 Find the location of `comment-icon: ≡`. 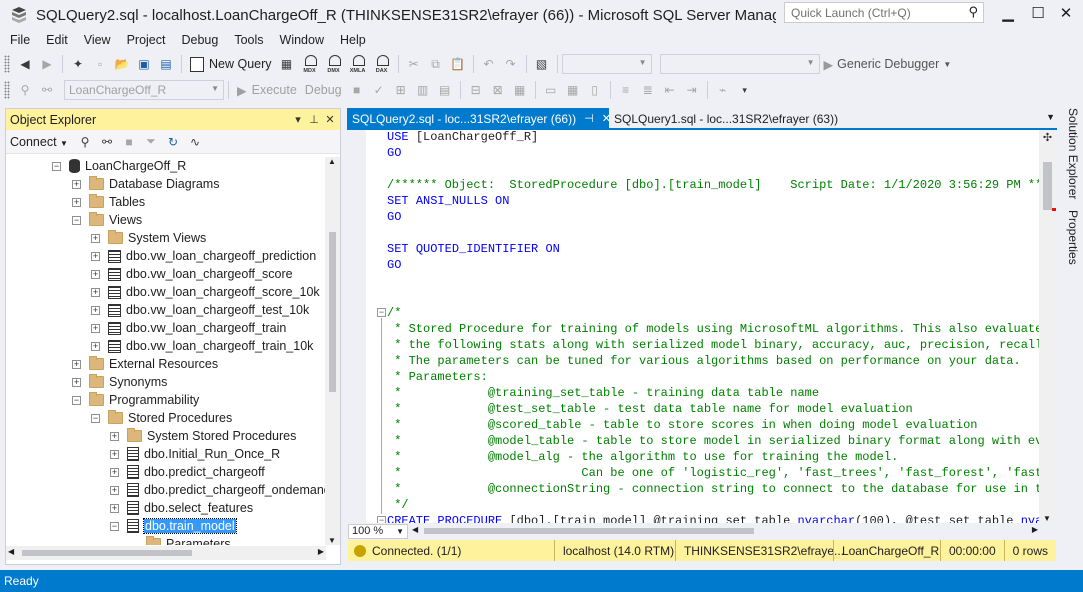

comment-icon: ≡ is located at coordinates (626, 90).